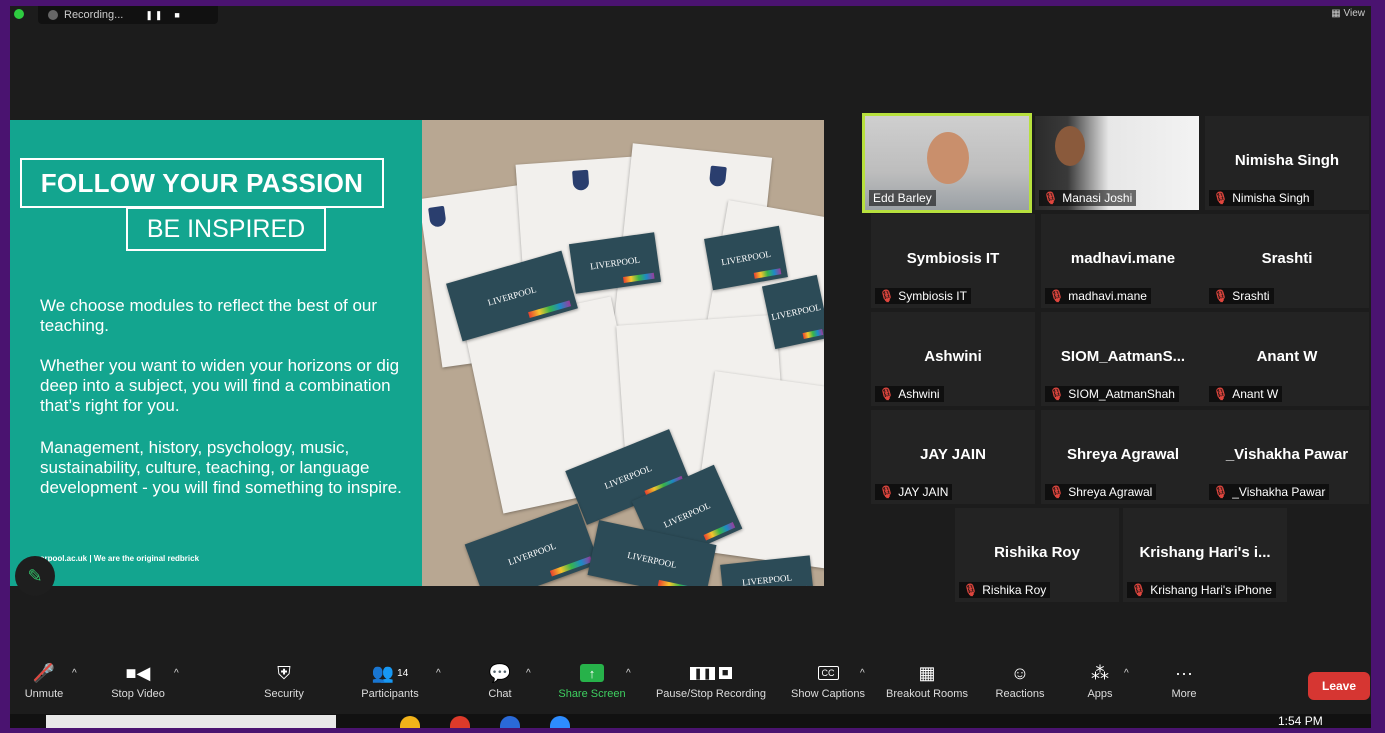  What do you see at coordinates (932, 296) in the screenshot?
I see `participant-name: Symbiosis IT` at bounding box center [932, 296].